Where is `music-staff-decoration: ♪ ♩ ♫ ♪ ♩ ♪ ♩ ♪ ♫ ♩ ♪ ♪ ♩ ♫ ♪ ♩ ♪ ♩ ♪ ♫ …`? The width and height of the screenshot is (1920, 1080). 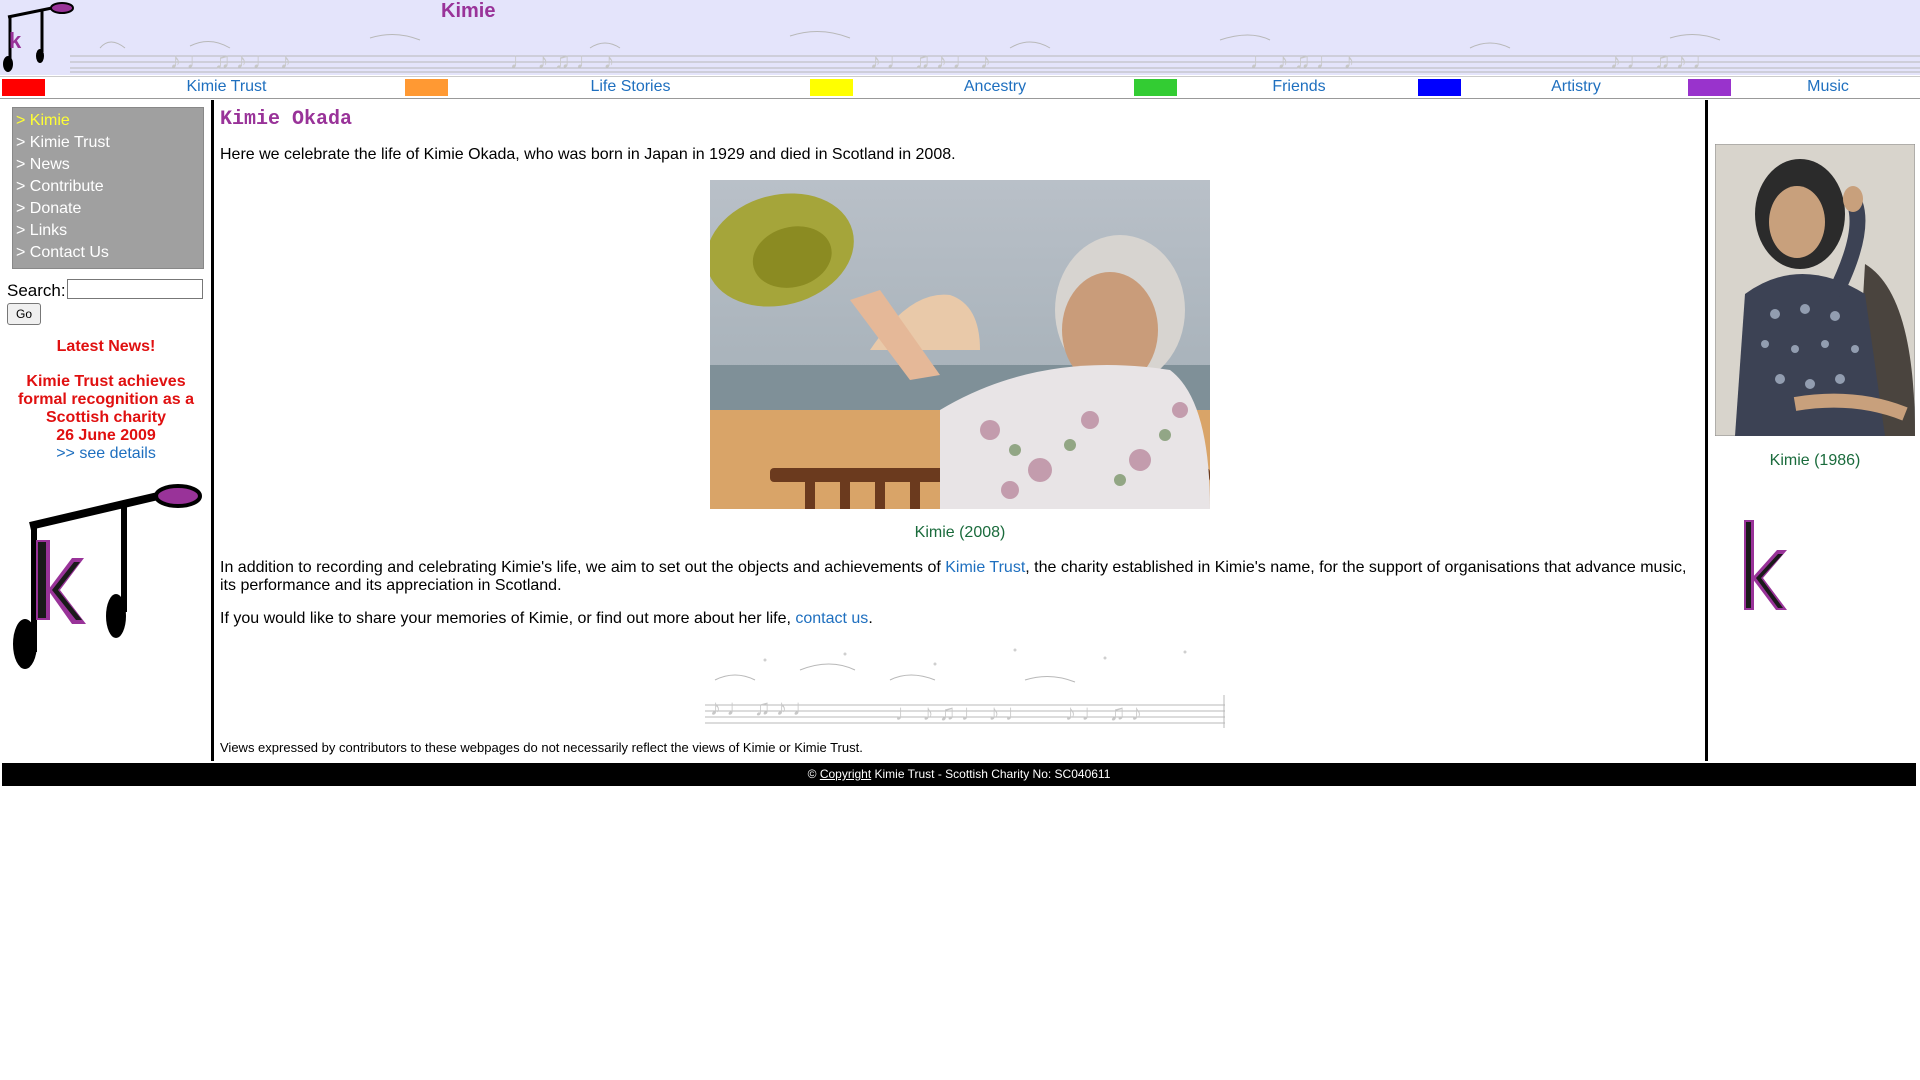
music-staff-decoration: ♪ ♩ ♫ ♪ ♩ ♪ ♩ ♪ ♫ ♩ ♪ ♪ ♩ ♫ ♪ ♩ ♪ ♩ ♪ ♫ … is located at coordinates (995, 52).